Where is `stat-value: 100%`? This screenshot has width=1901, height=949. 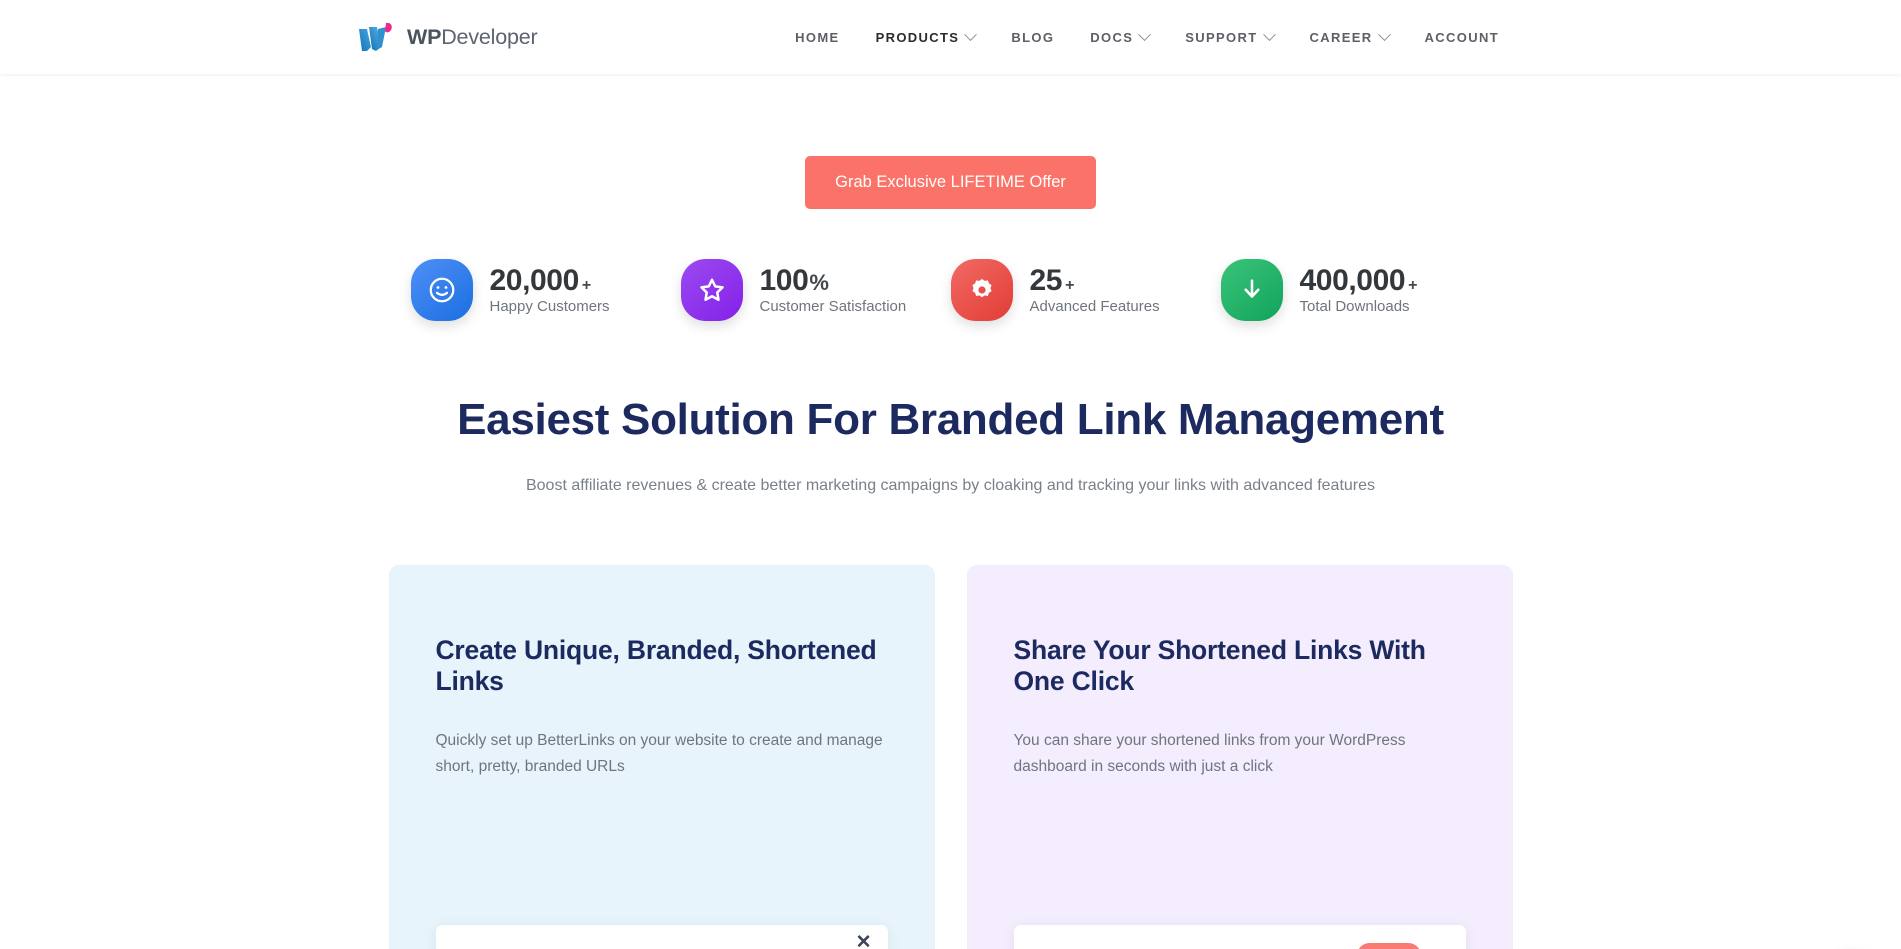 stat-value: 100% is located at coordinates (833, 281).